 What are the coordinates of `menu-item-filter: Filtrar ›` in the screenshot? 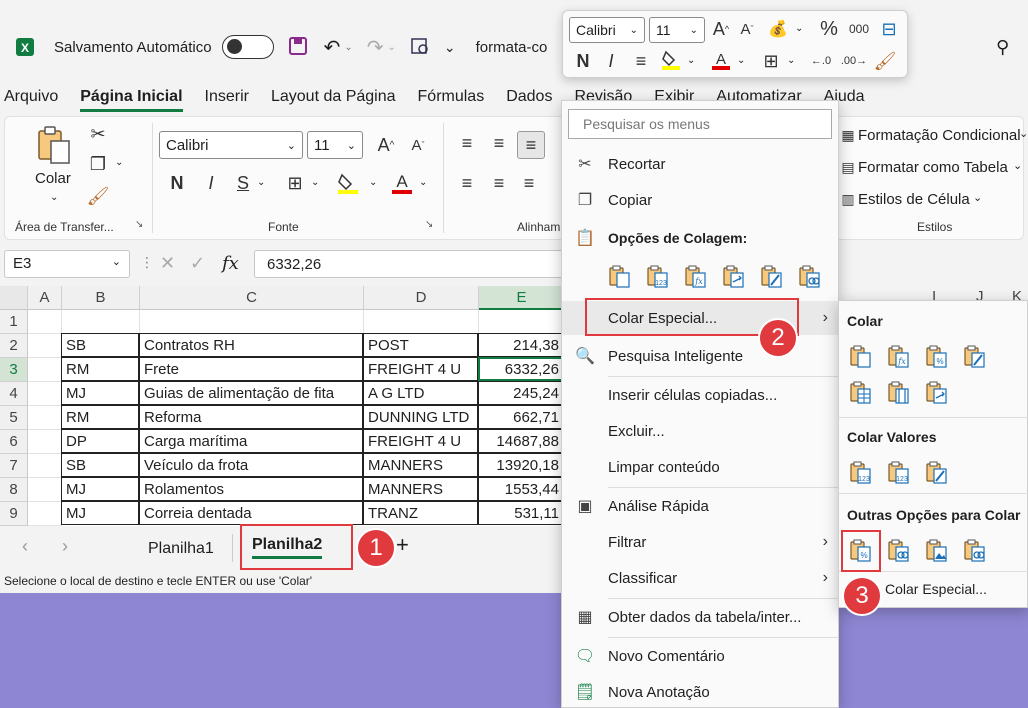 It's located at (700, 542).